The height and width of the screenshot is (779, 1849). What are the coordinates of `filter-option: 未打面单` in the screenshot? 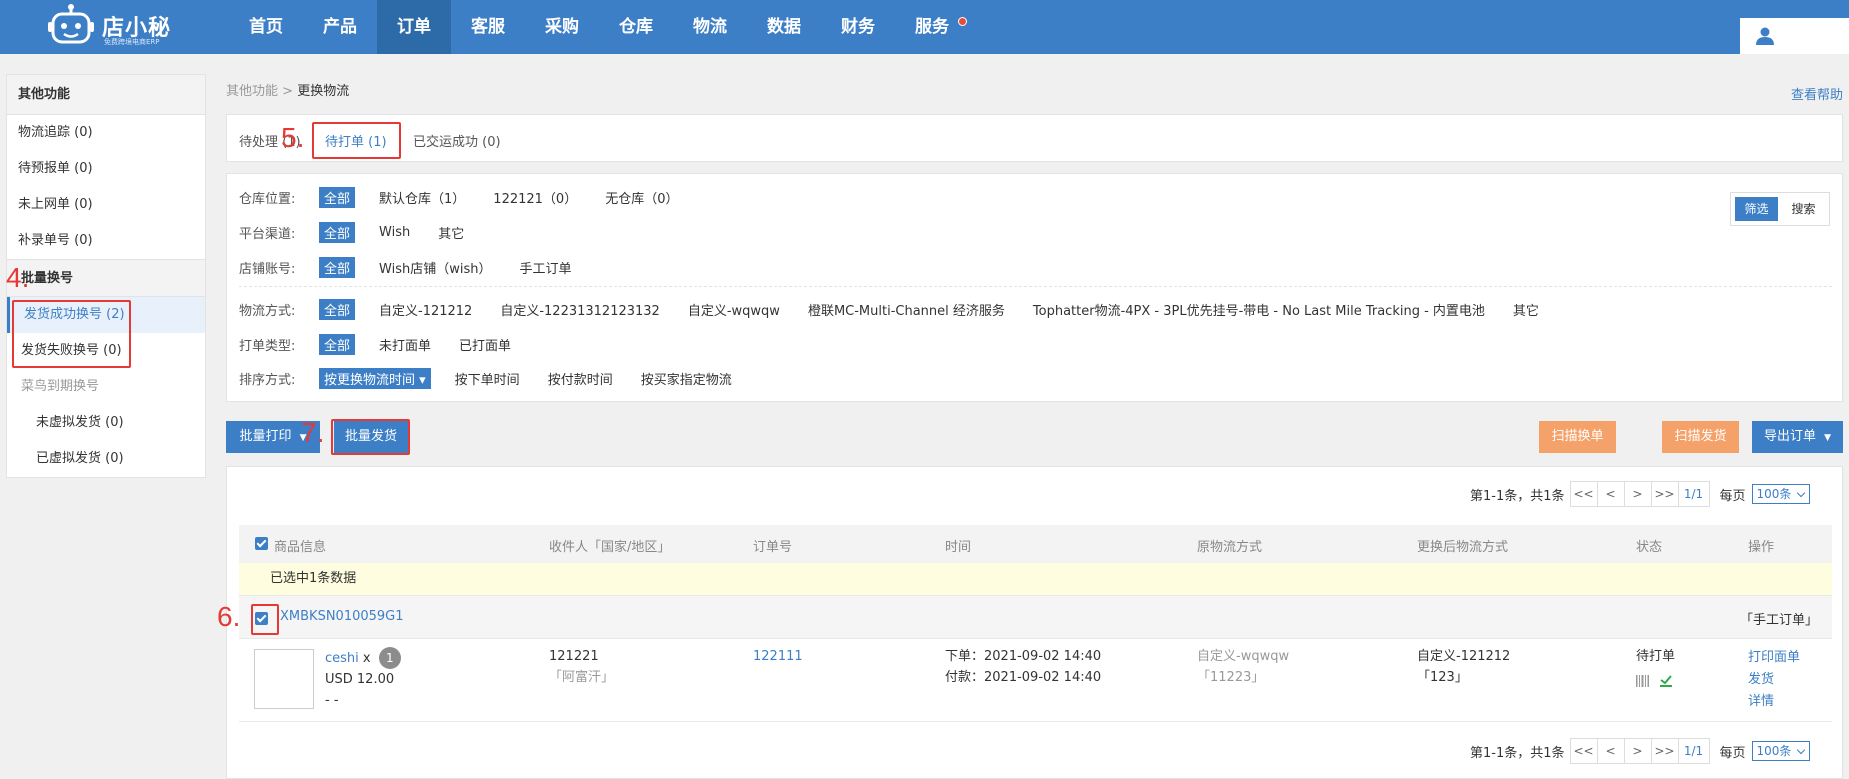 It's located at (405, 344).